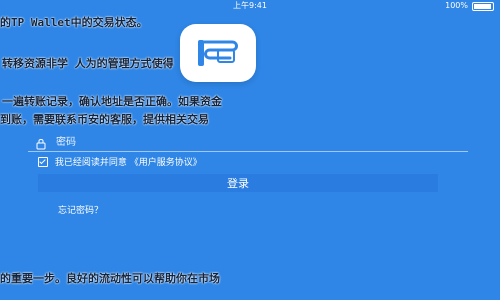  Describe the element at coordinates (80, 209) in the screenshot. I see `forgot-password-link: 忘记密码？` at that location.